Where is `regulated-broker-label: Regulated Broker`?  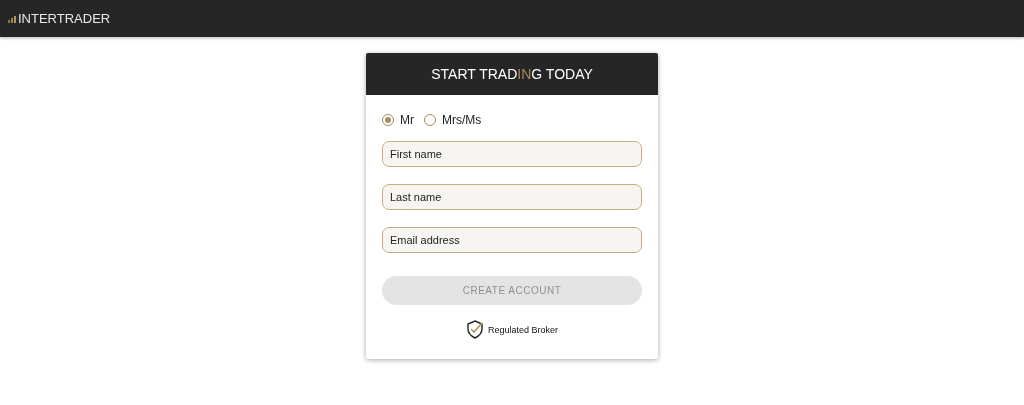
regulated-broker-label: Regulated Broker is located at coordinates (522, 329).